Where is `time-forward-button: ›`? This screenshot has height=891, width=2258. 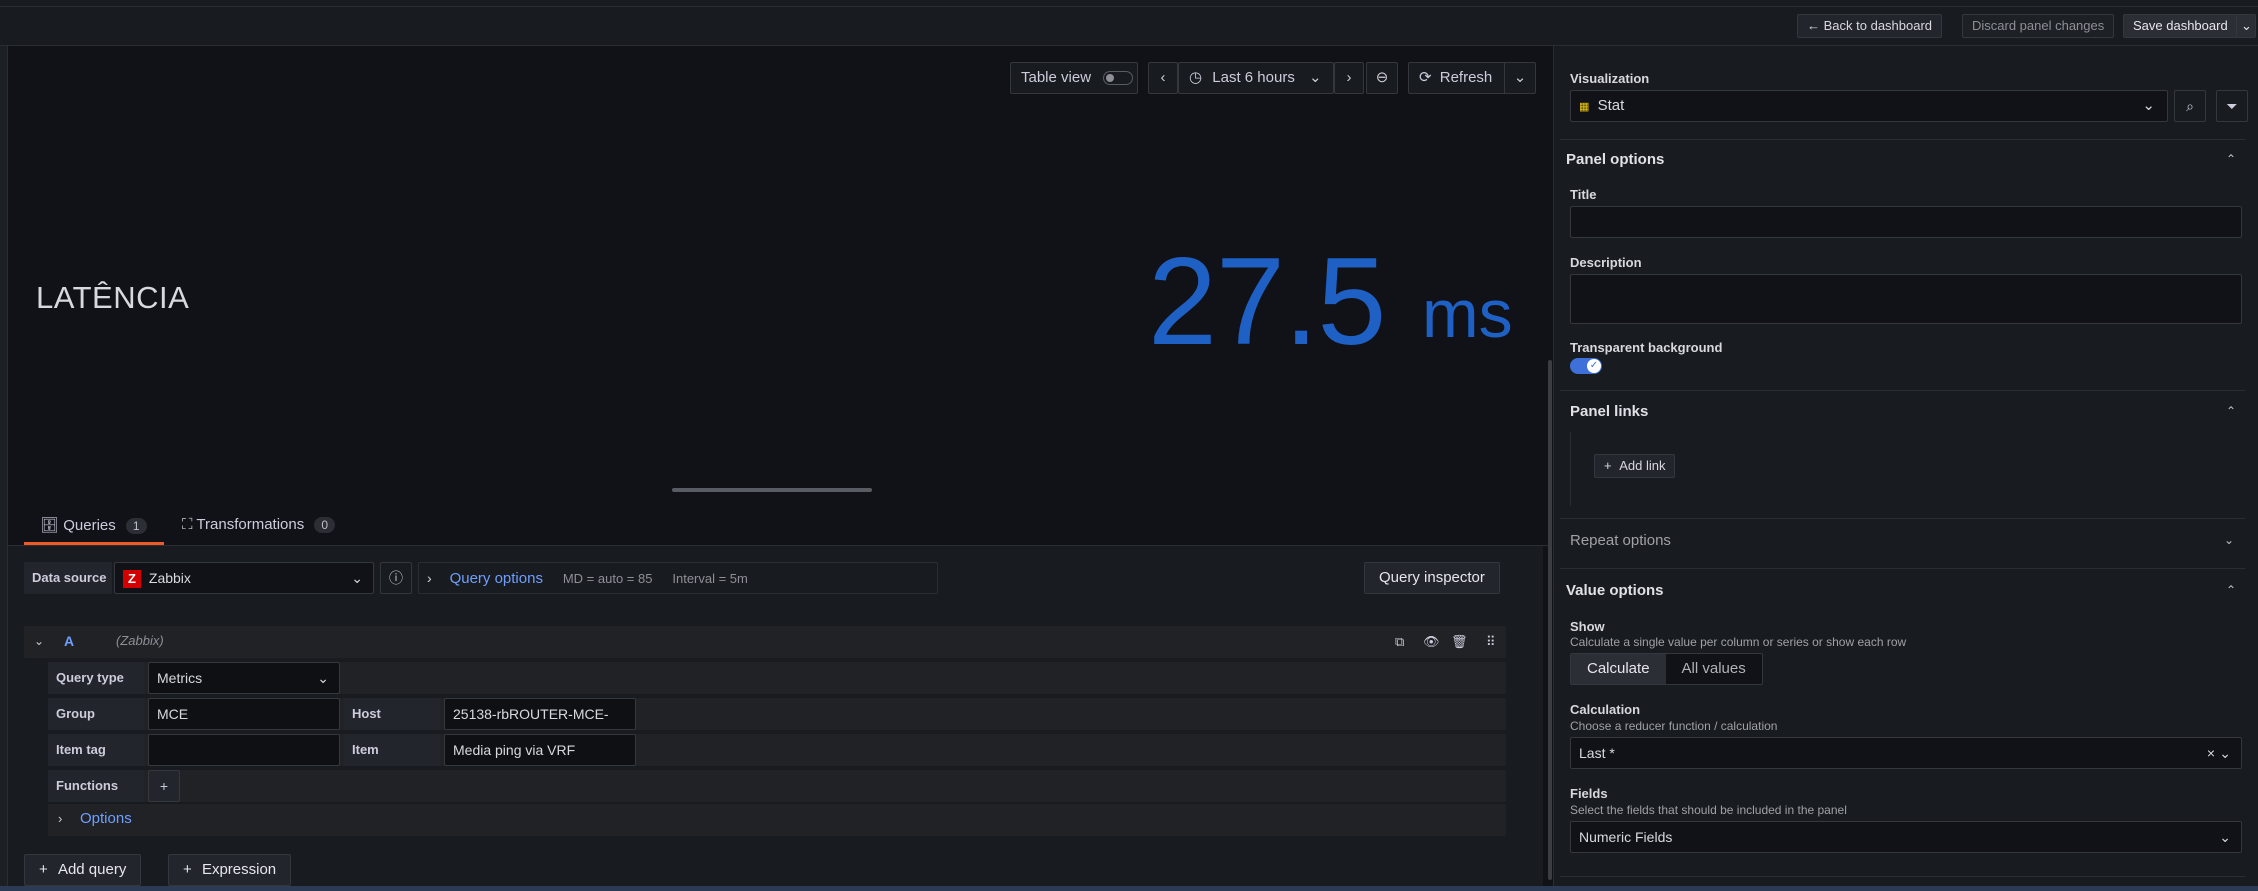 time-forward-button: › is located at coordinates (1349, 78).